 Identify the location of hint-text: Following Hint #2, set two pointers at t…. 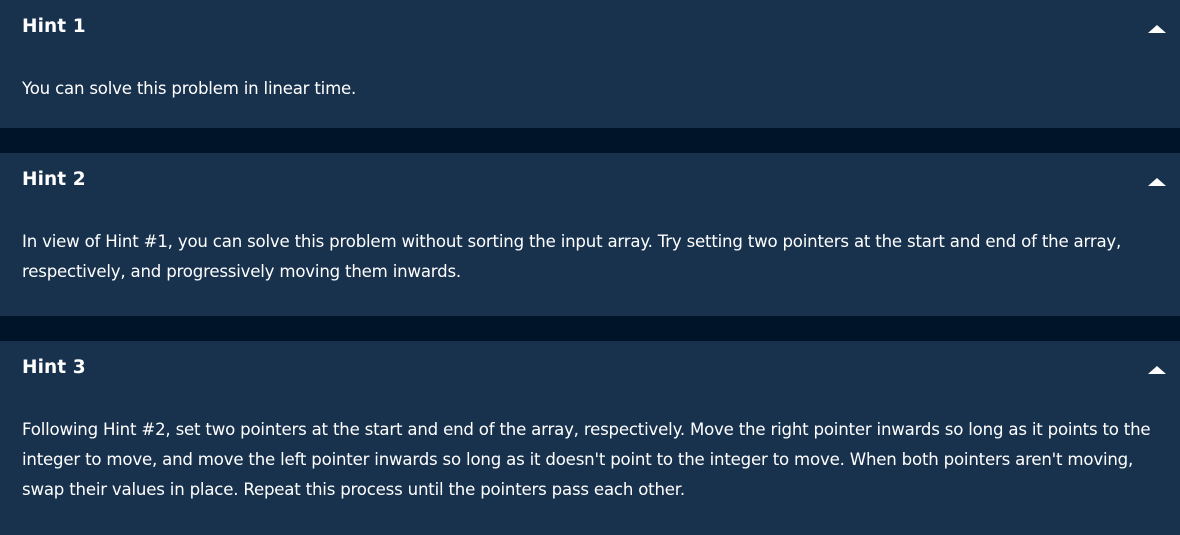
(586, 459).